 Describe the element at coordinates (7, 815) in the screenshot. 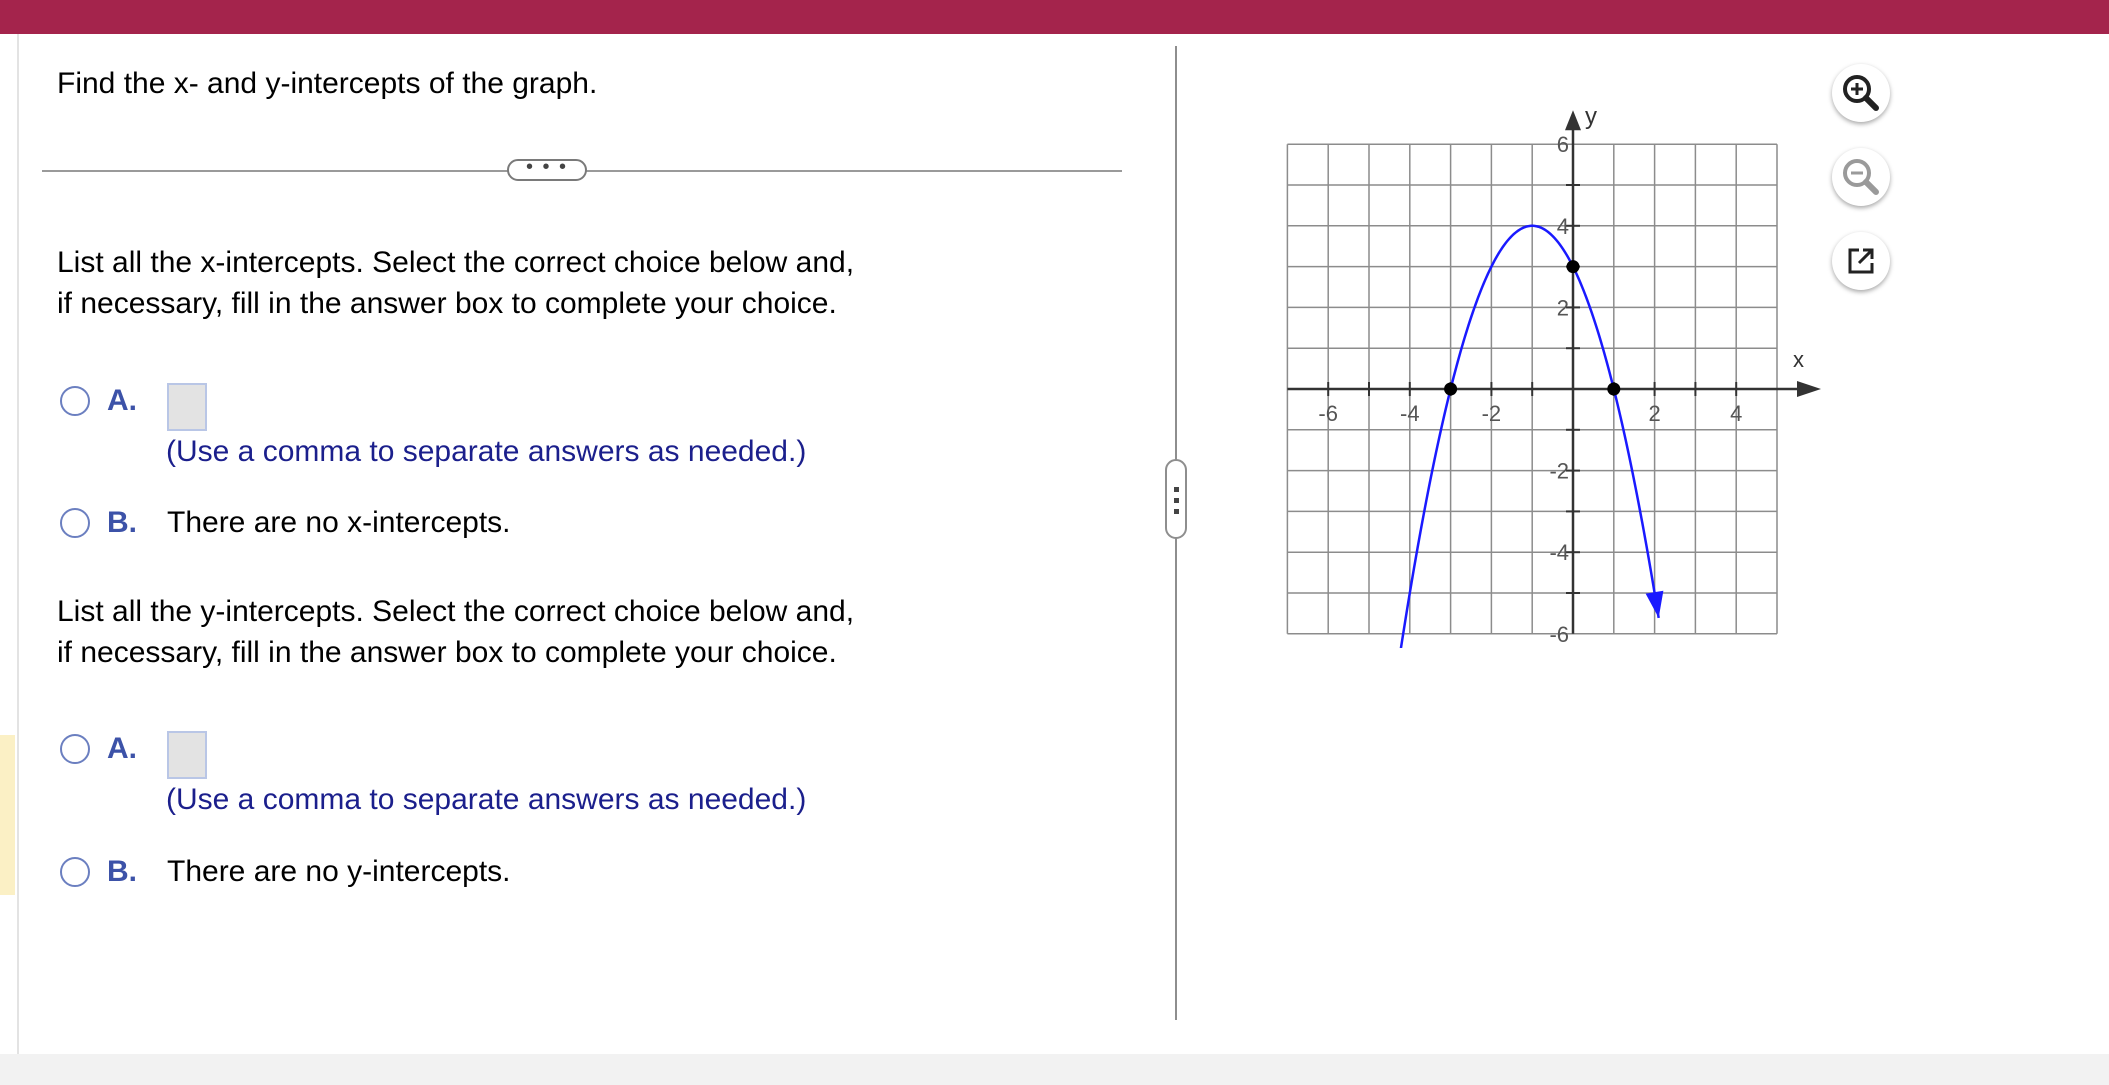

I see `focus-highlight-strip` at that location.